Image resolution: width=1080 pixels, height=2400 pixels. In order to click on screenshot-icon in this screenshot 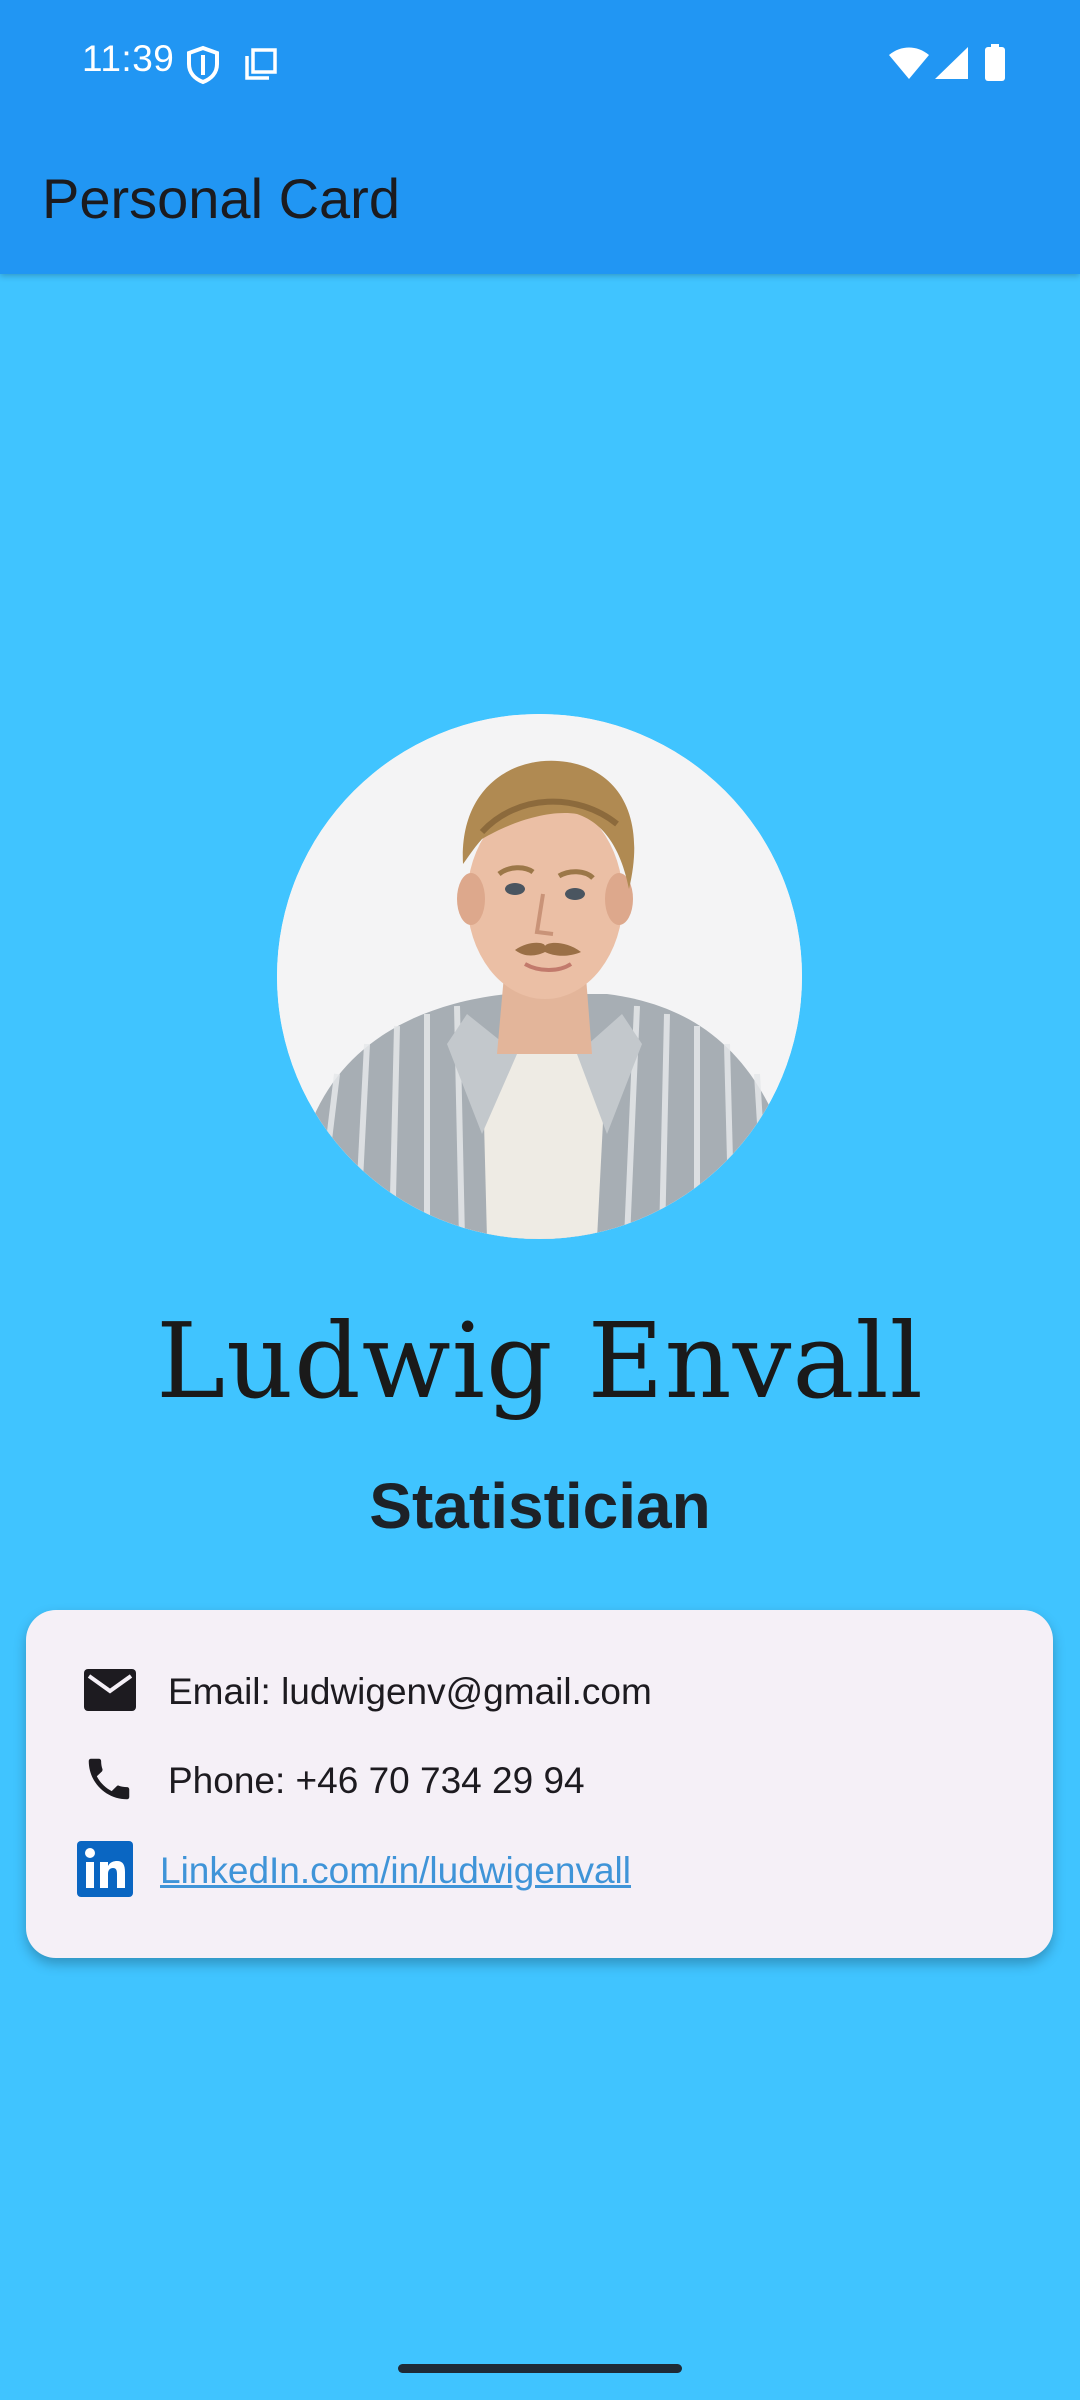, I will do `click(261, 64)`.